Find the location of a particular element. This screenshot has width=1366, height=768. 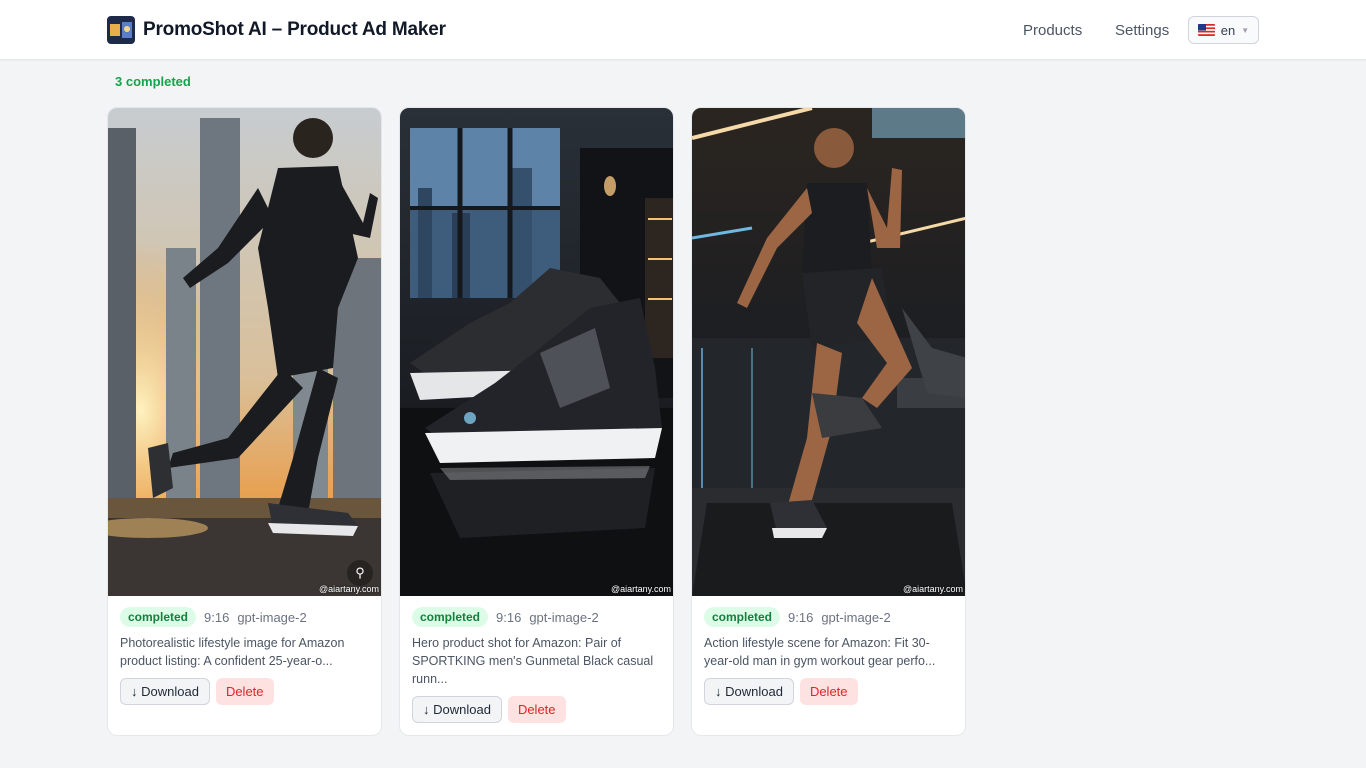

chevron-down-icon: ▼ is located at coordinates (1245, 30).